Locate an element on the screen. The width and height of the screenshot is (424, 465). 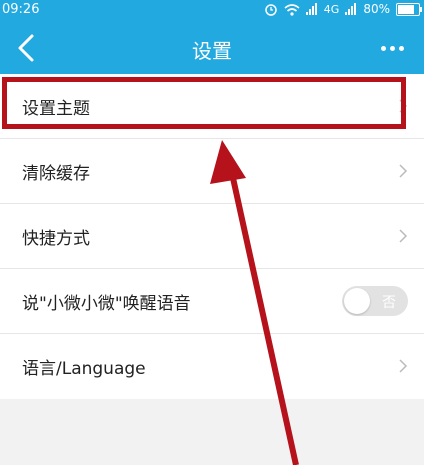
status-time: 09:26 is located at coordinates (21, 9).